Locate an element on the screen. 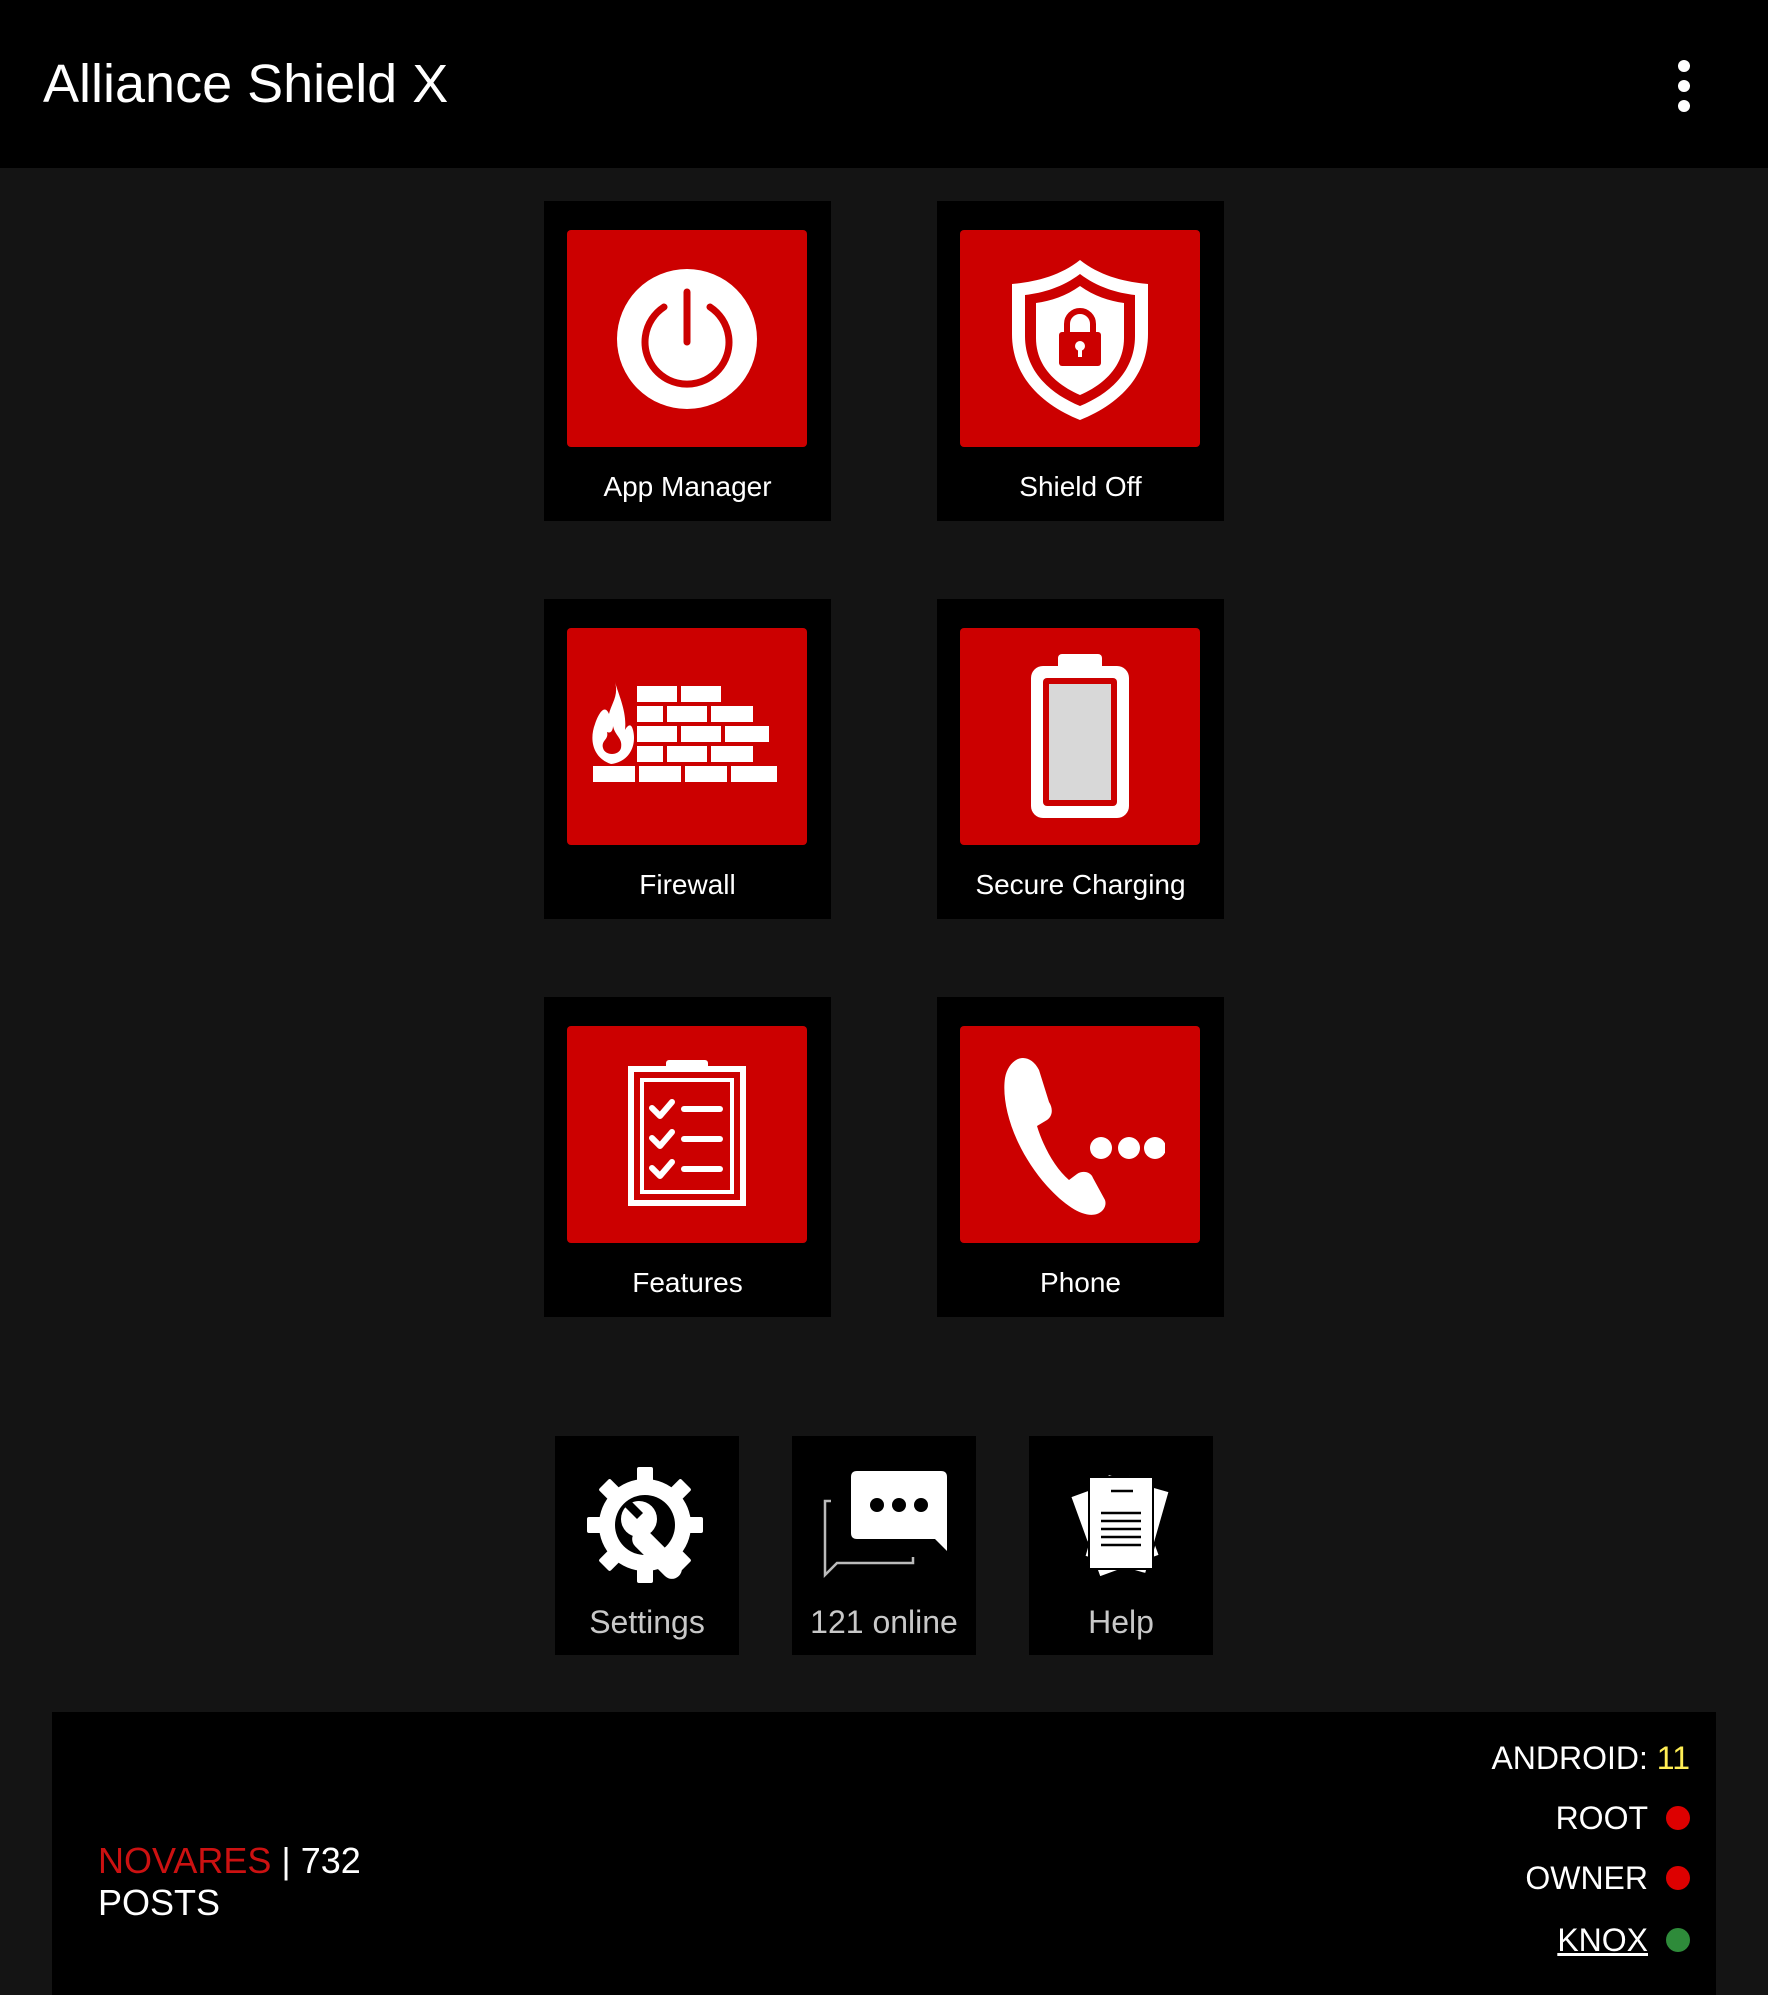 The width and height of the screenshot is (1768, 1995). shield-off-tile: Shield Off is located at coordinates (1080, 361).